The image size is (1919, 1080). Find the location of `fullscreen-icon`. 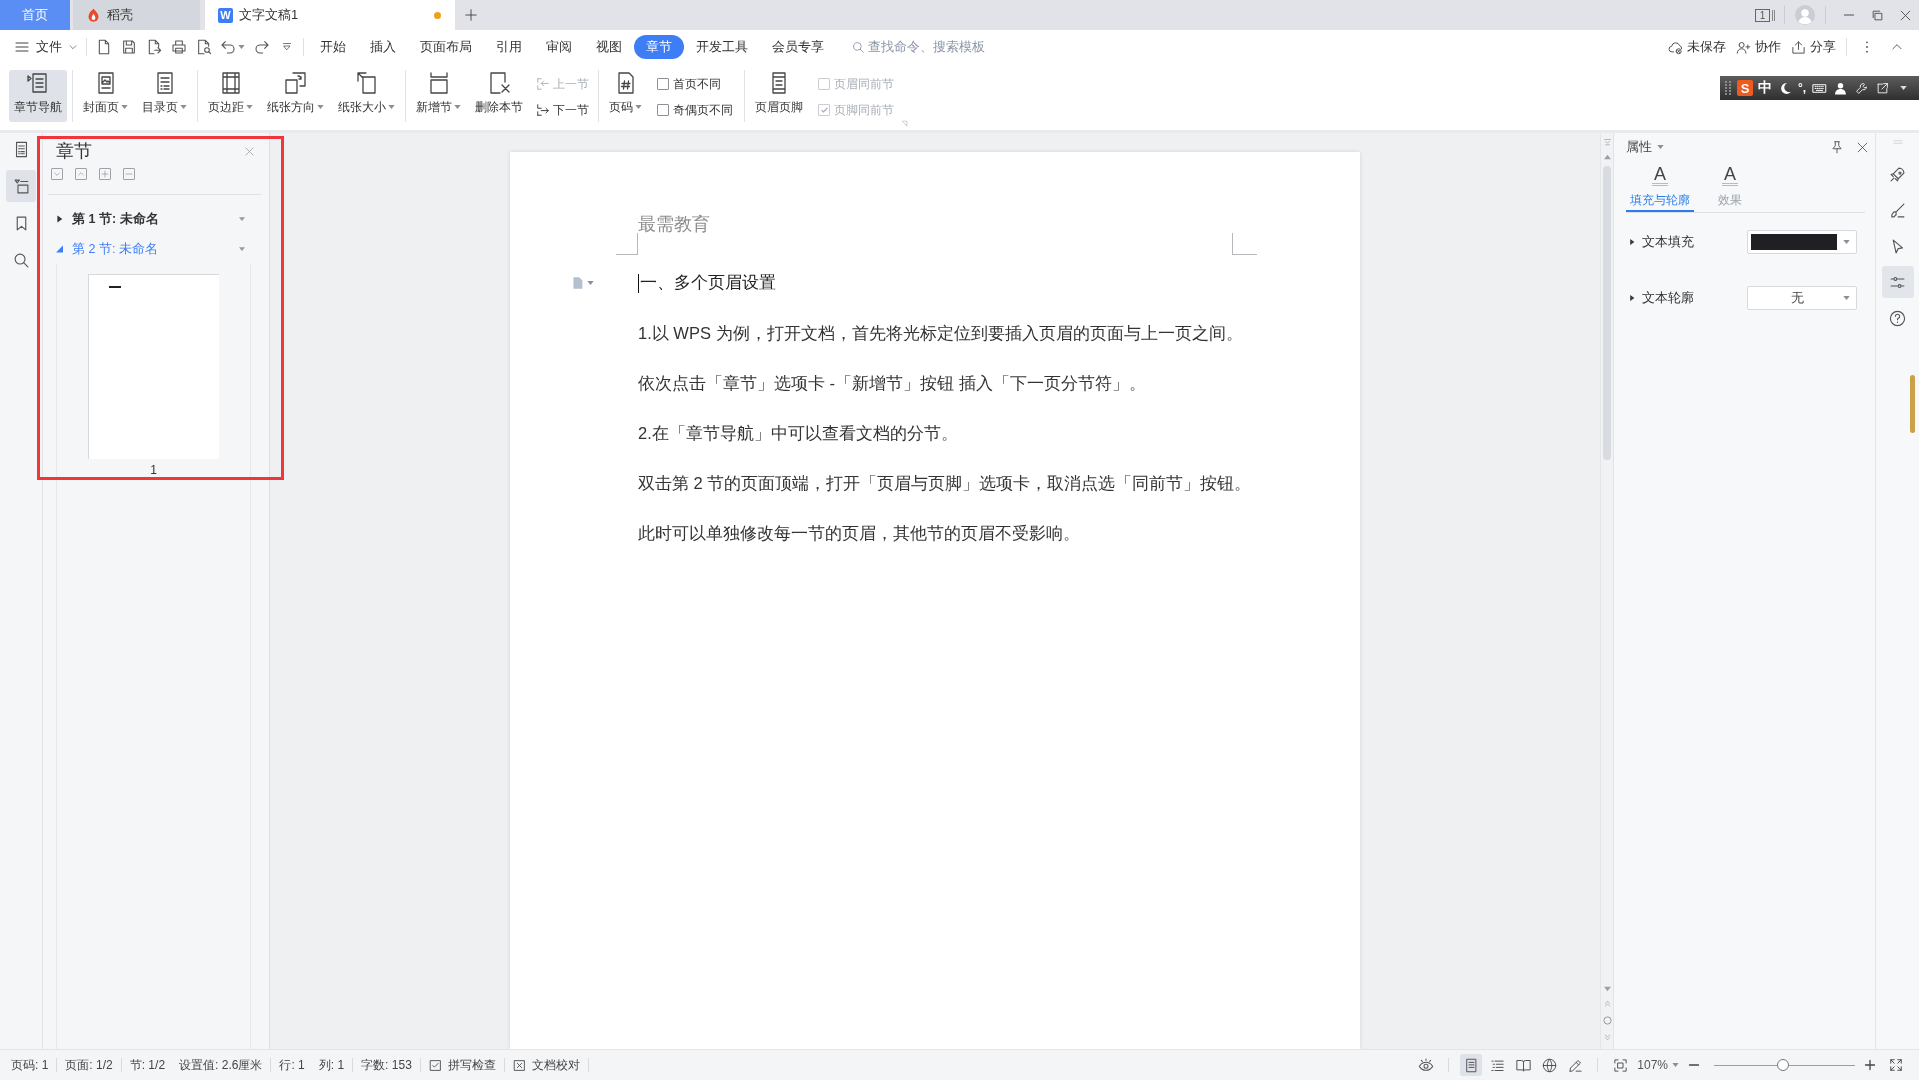

fullscreen-icon is located at coordinates (1896, 1065).